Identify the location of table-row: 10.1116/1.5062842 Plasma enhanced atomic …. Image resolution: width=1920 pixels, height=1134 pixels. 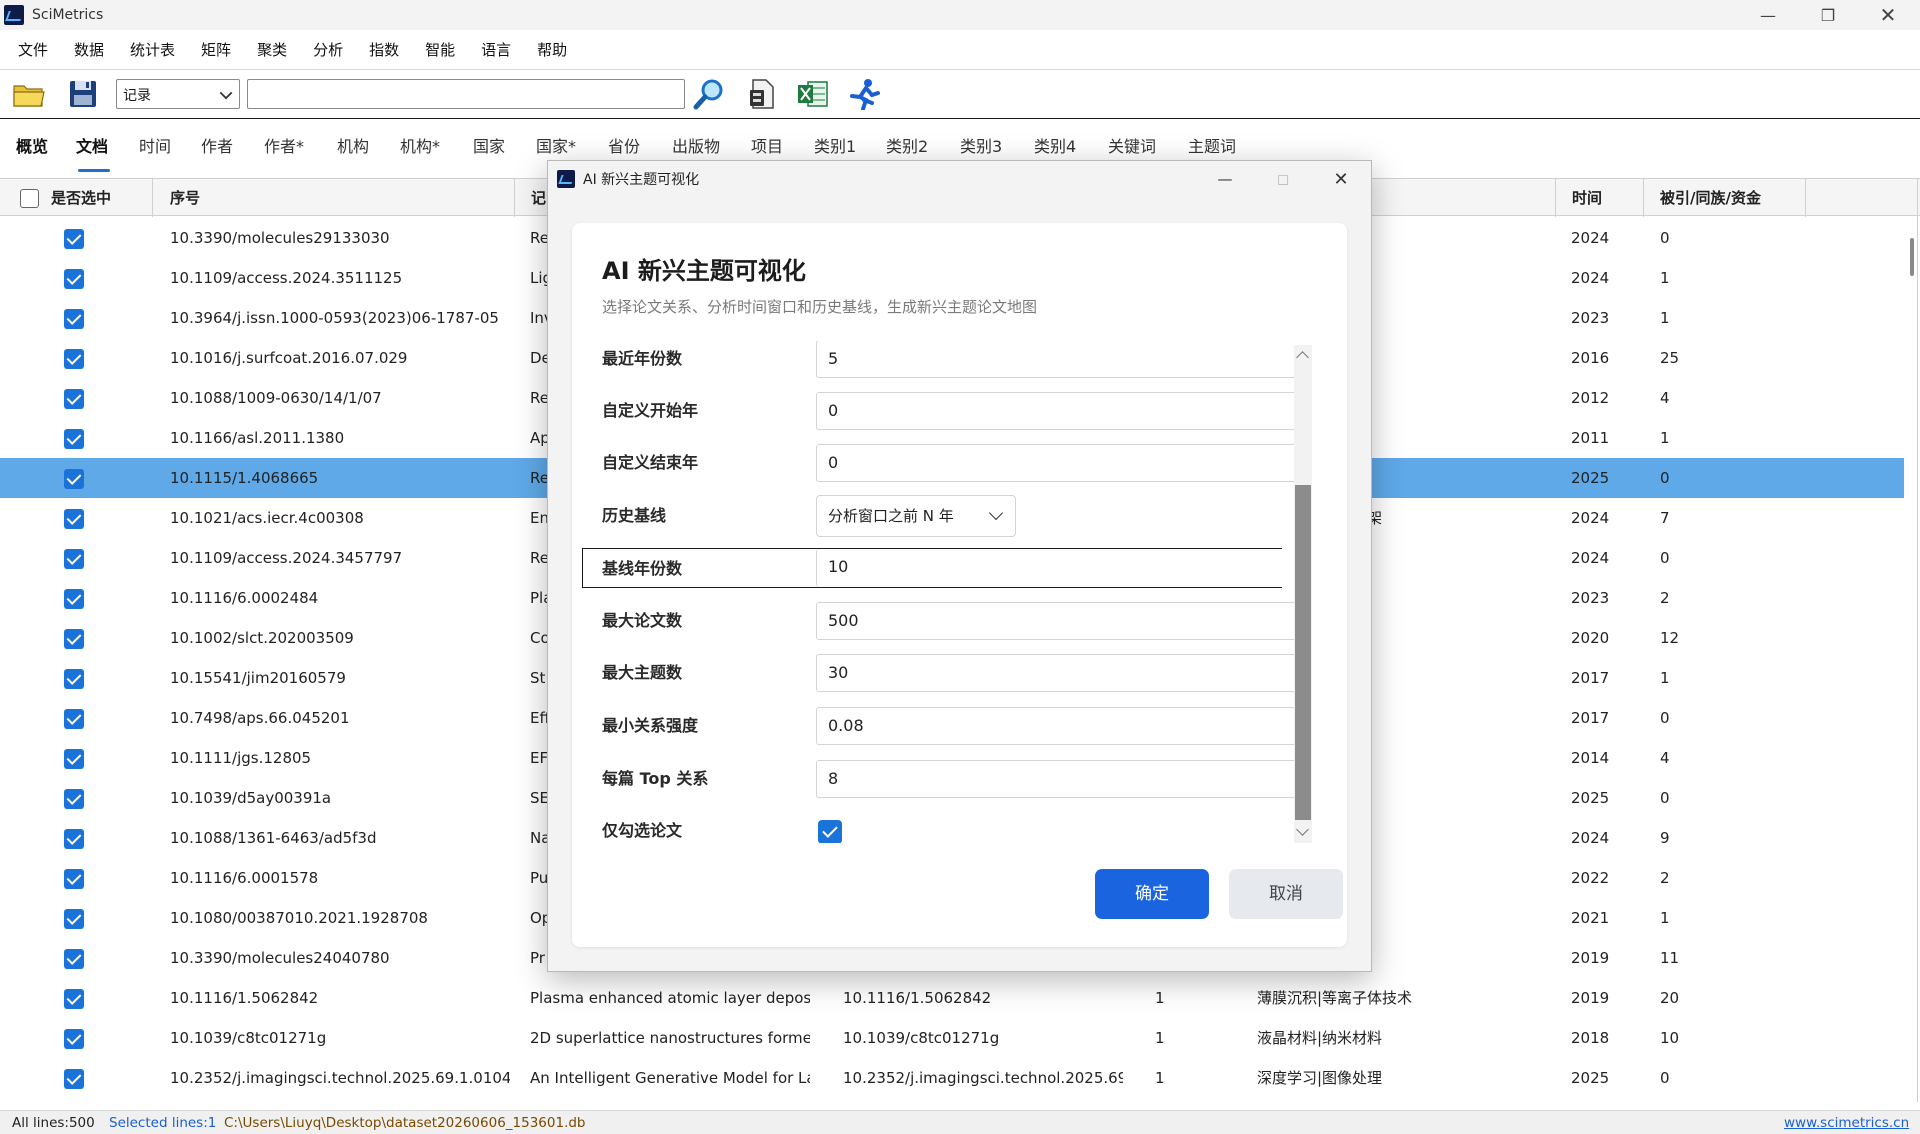
(952, 998).